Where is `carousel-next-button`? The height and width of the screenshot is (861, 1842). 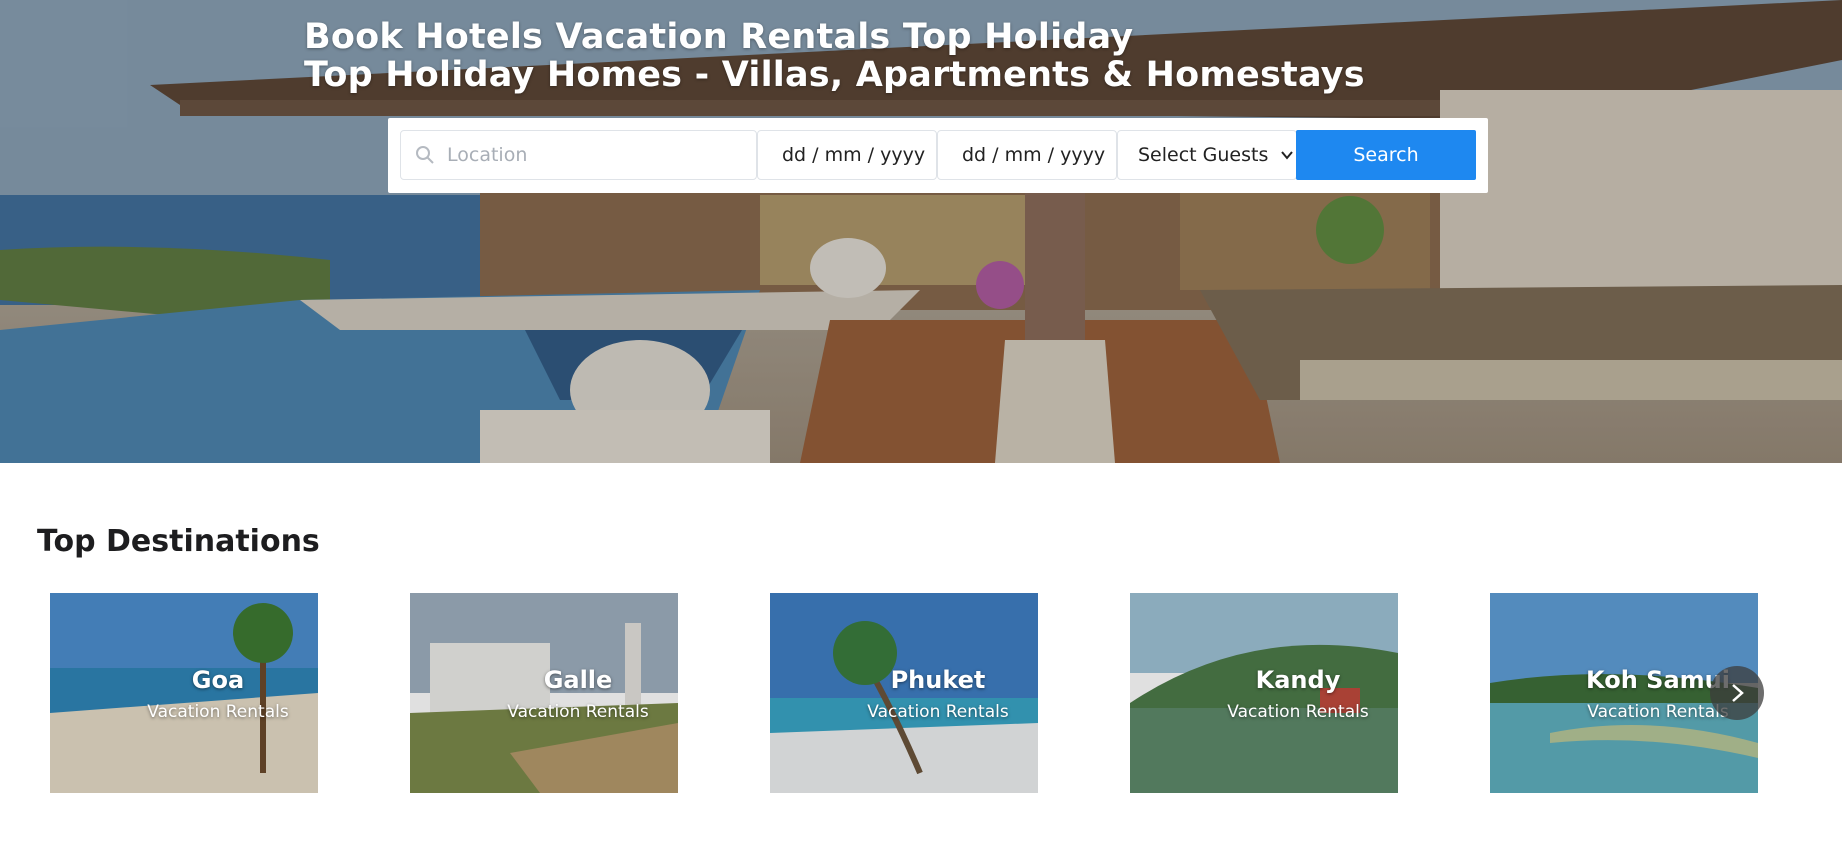 carousel-next-button is located at coordinates (1737, 693).